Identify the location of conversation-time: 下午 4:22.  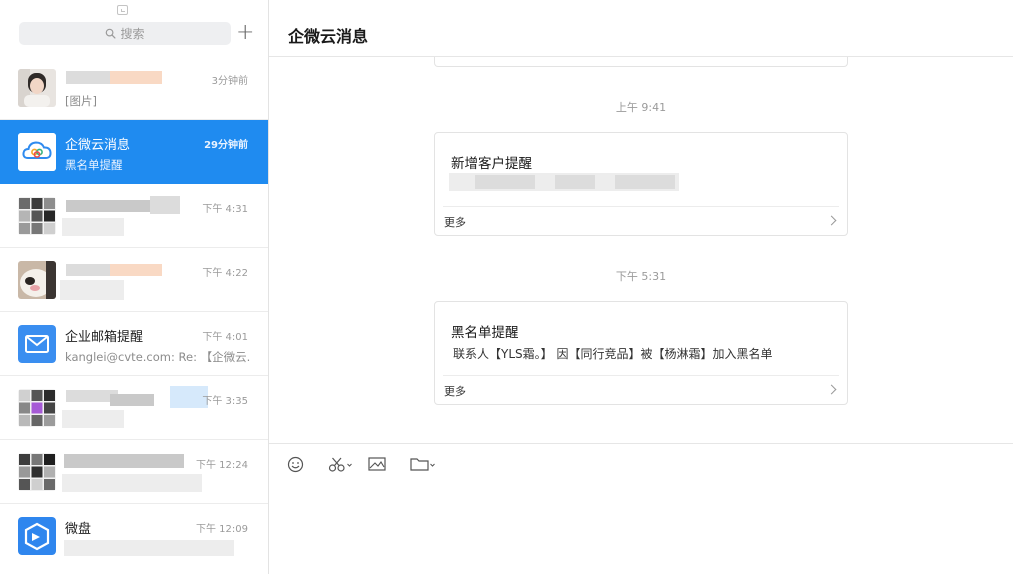
(225, 273).